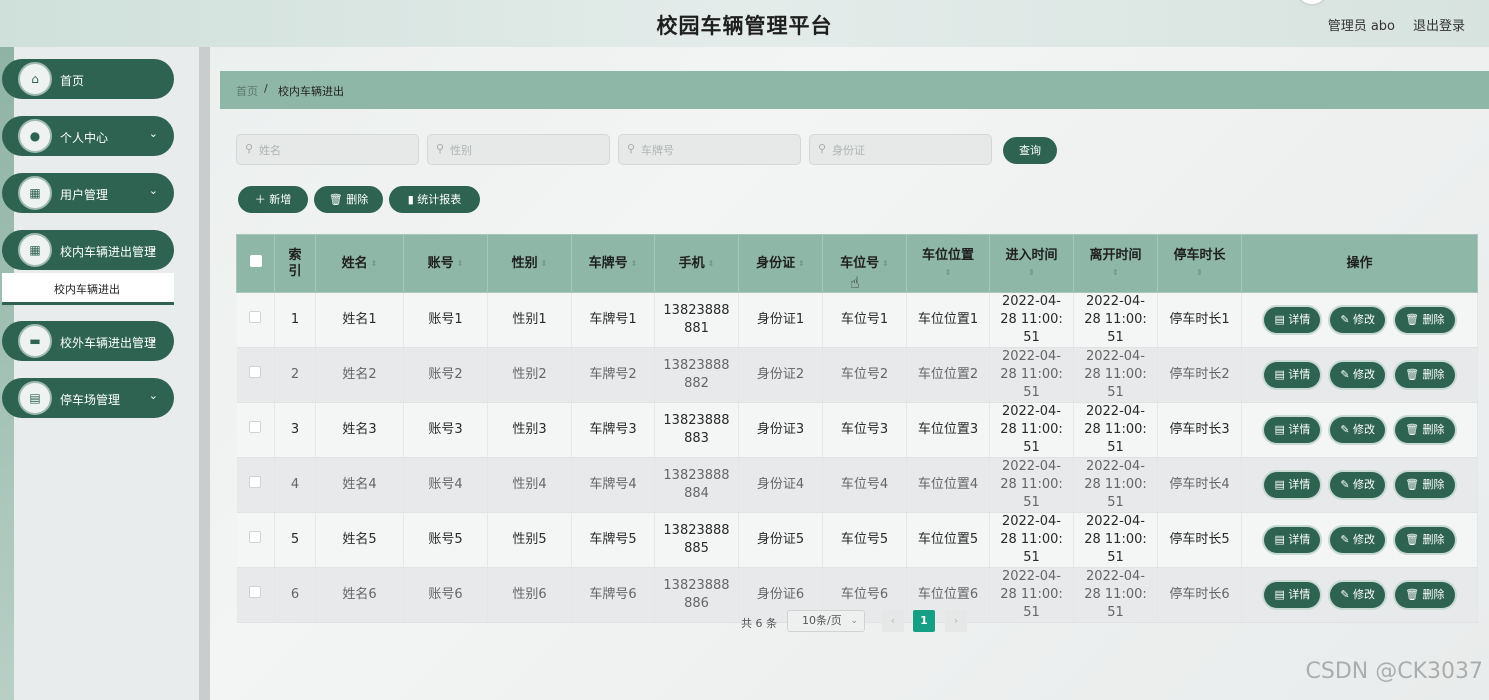 This screenshot has height=700, width=1489. What do you see at coordinates (88, 398) in the screenshot?
I see `sidebar-item-parking-lot-management: ▤ 停车场管理 ⌄` at bounding box center [88, 398].